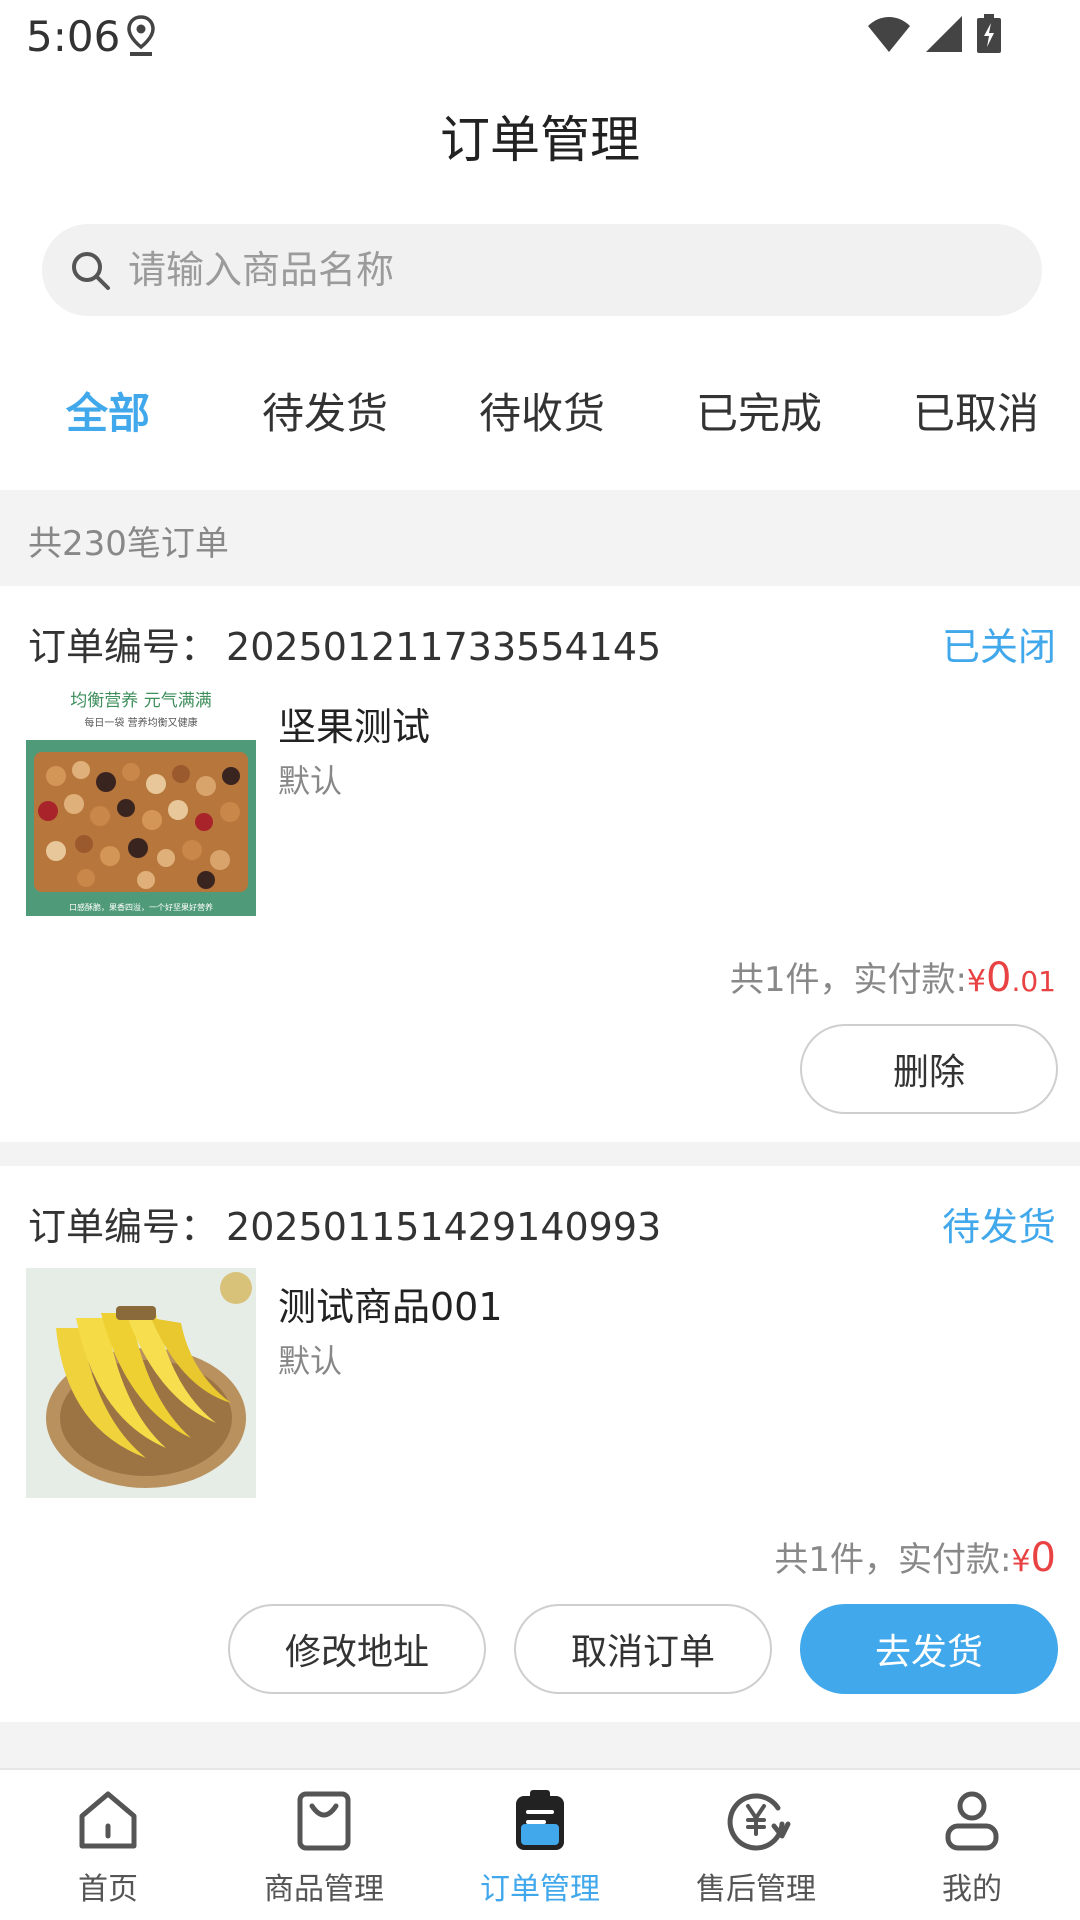 The image size is (1080, 1920). I want to click on search-icon, so click(91, 271).